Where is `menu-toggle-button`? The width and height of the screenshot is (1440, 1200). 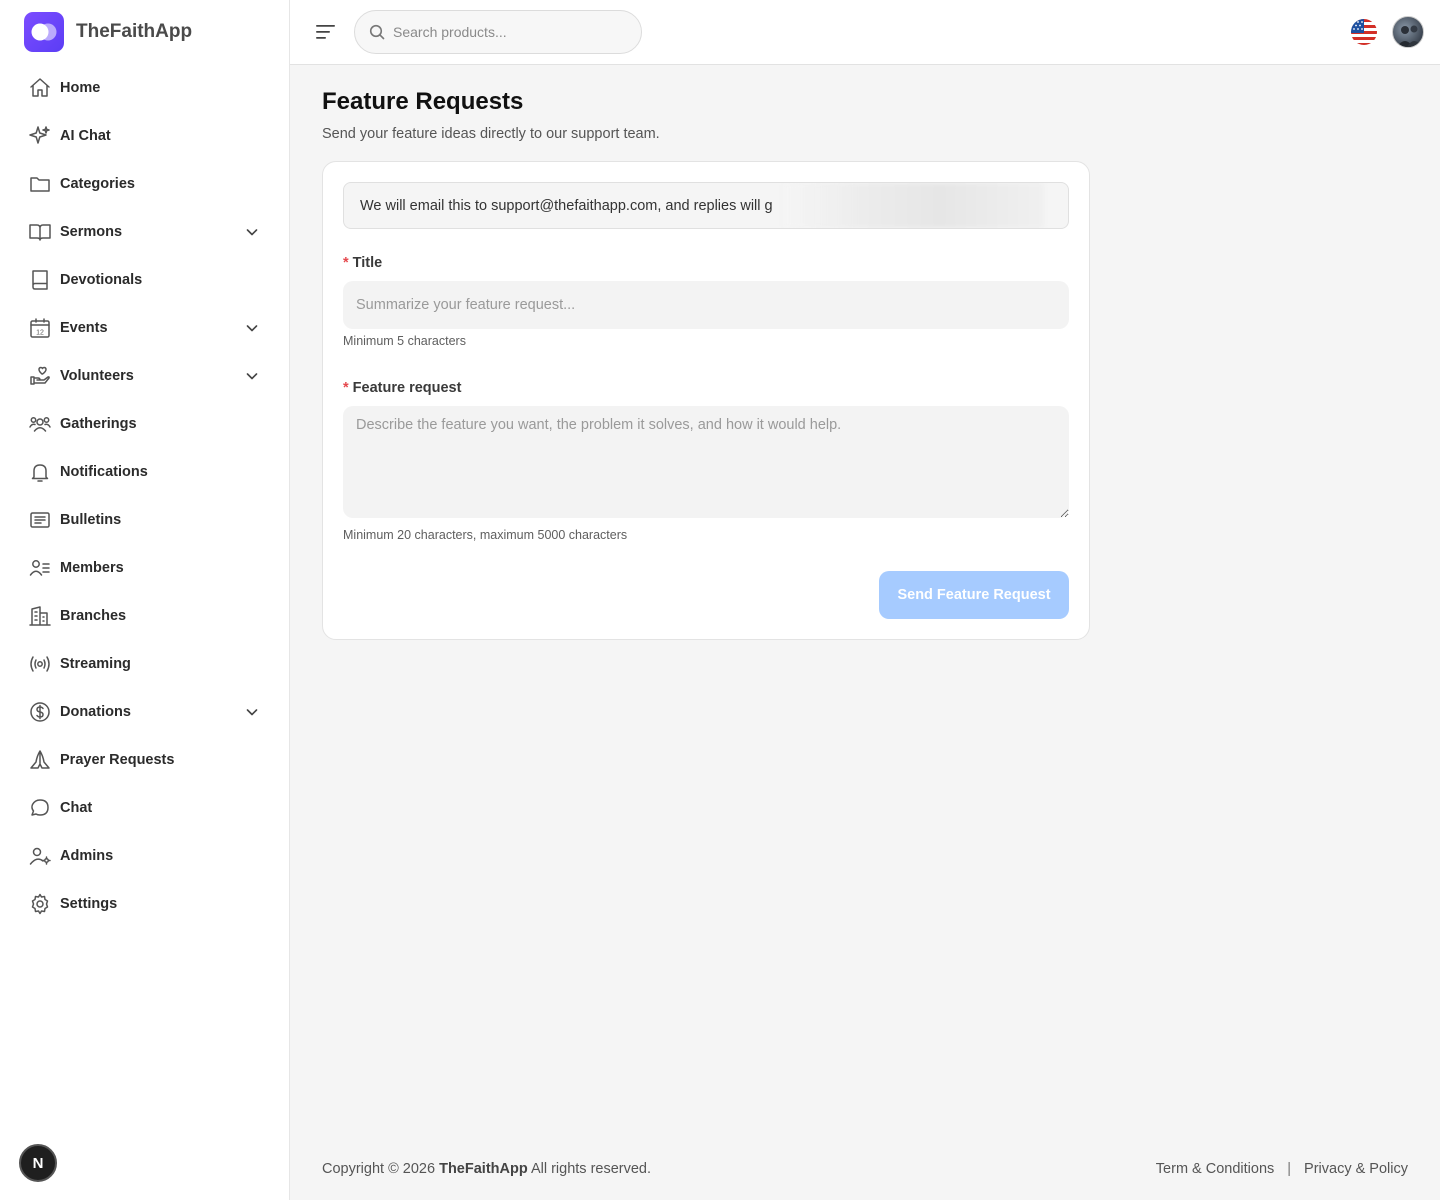 menu-toggle-button is located at coordinates (326, 32).